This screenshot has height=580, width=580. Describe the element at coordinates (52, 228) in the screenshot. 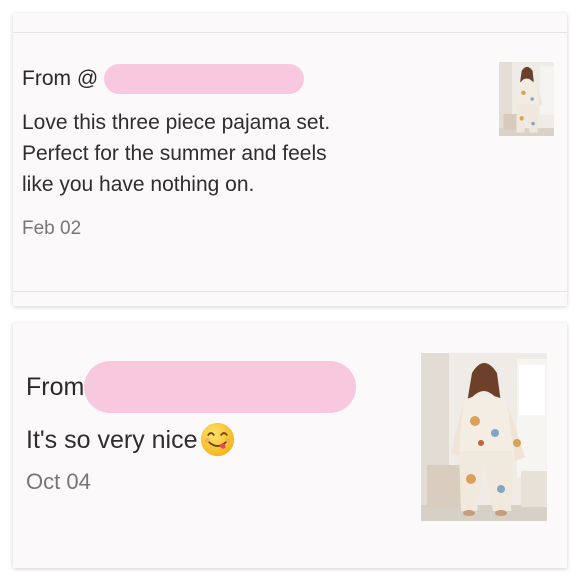

I see `review-date: Feb 02` at that location.